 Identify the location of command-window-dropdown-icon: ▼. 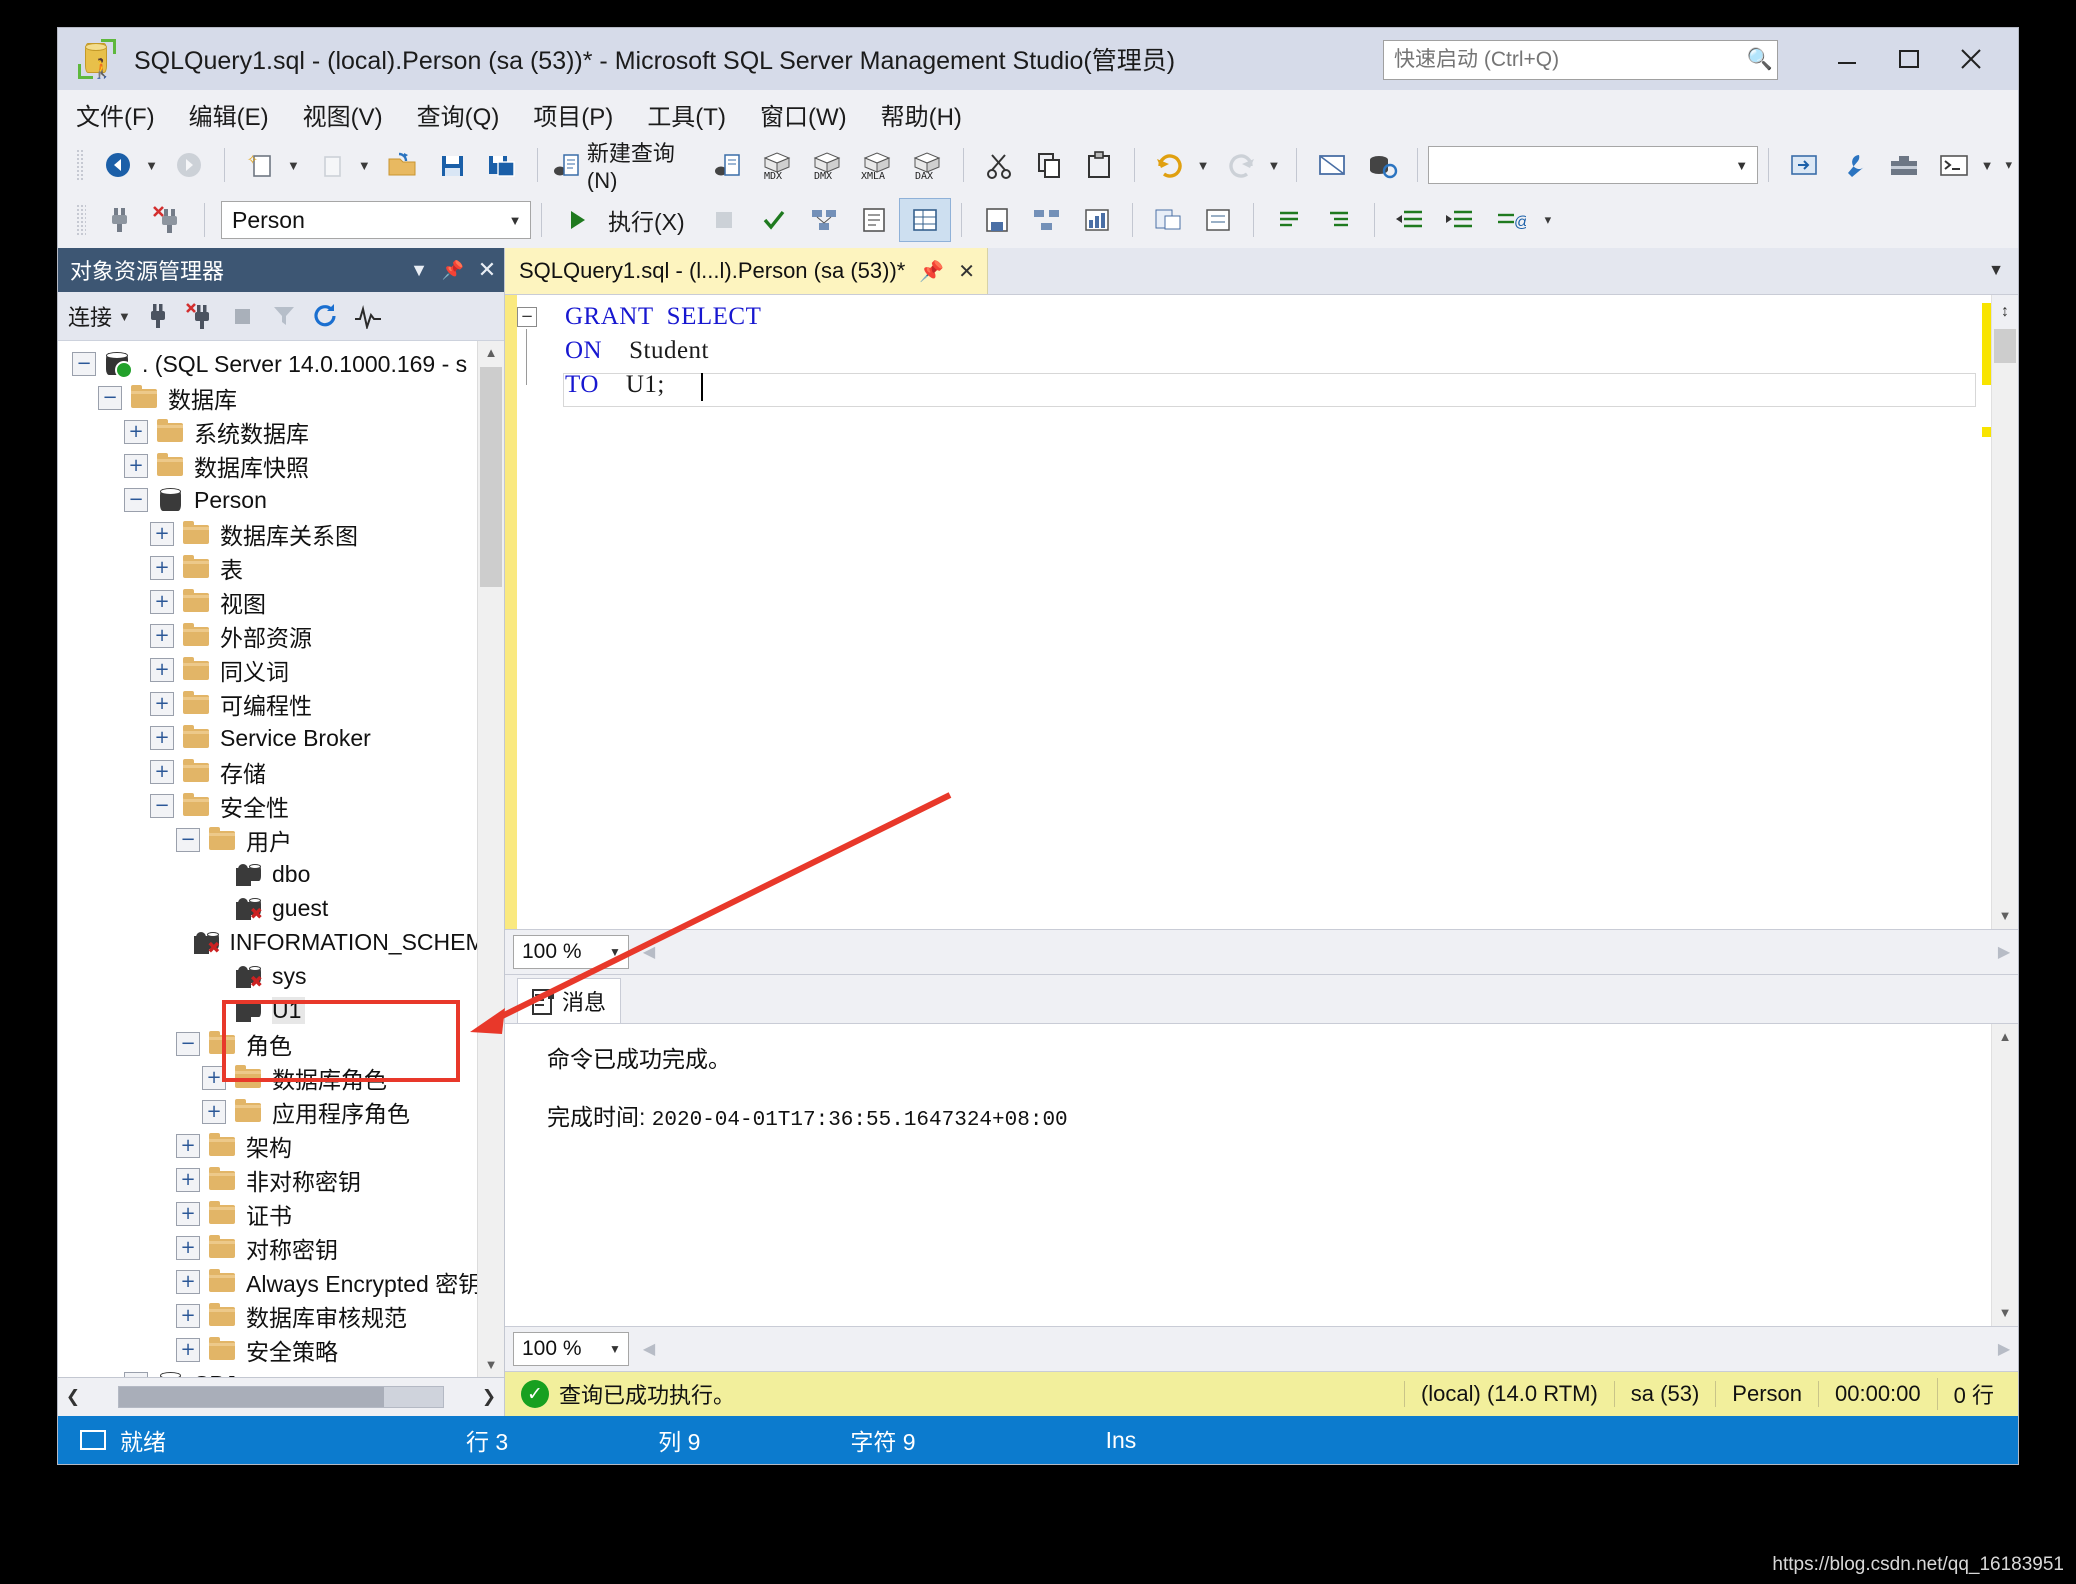
(1987, 165).